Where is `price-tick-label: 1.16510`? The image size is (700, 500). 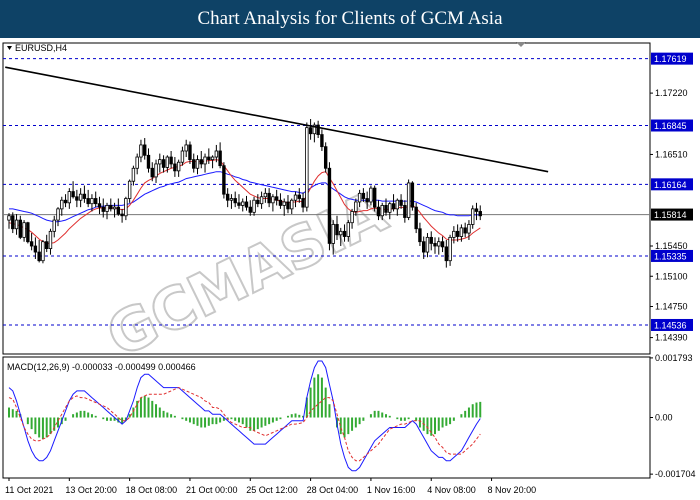 price-tick-label: 1.16510 is located at coordinates (671, 154).